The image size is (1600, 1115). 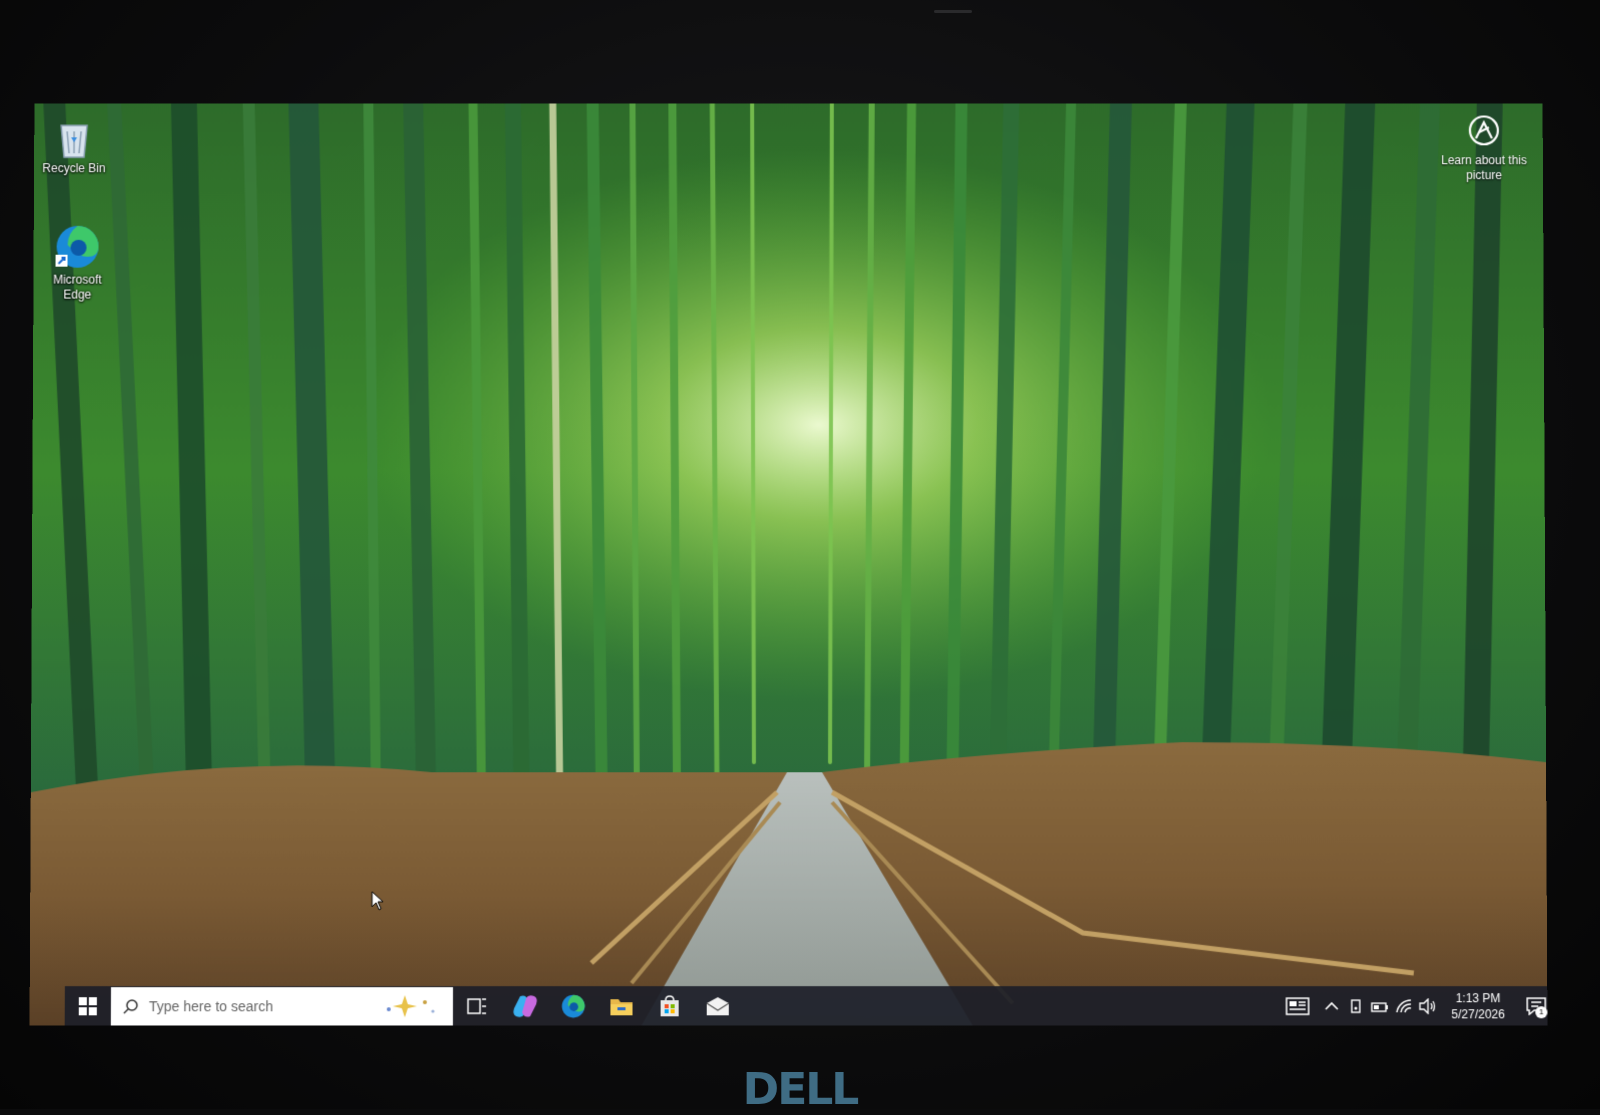 What do you see at coordinates (77, 287) in the screenshot?
I see `desktop-icon-label: Microsoft Edge` at bounding box center [77, 287].